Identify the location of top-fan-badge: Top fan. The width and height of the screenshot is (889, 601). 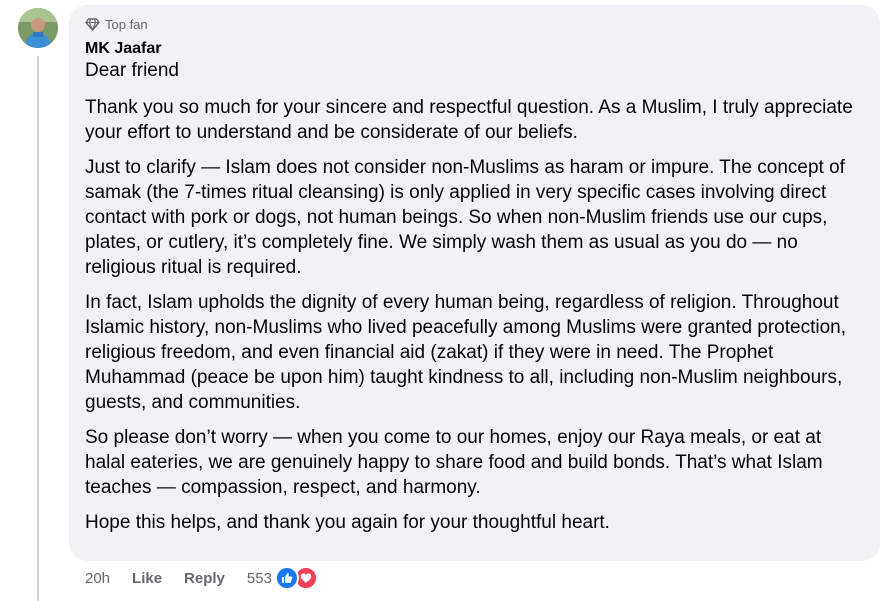
(474, 24).